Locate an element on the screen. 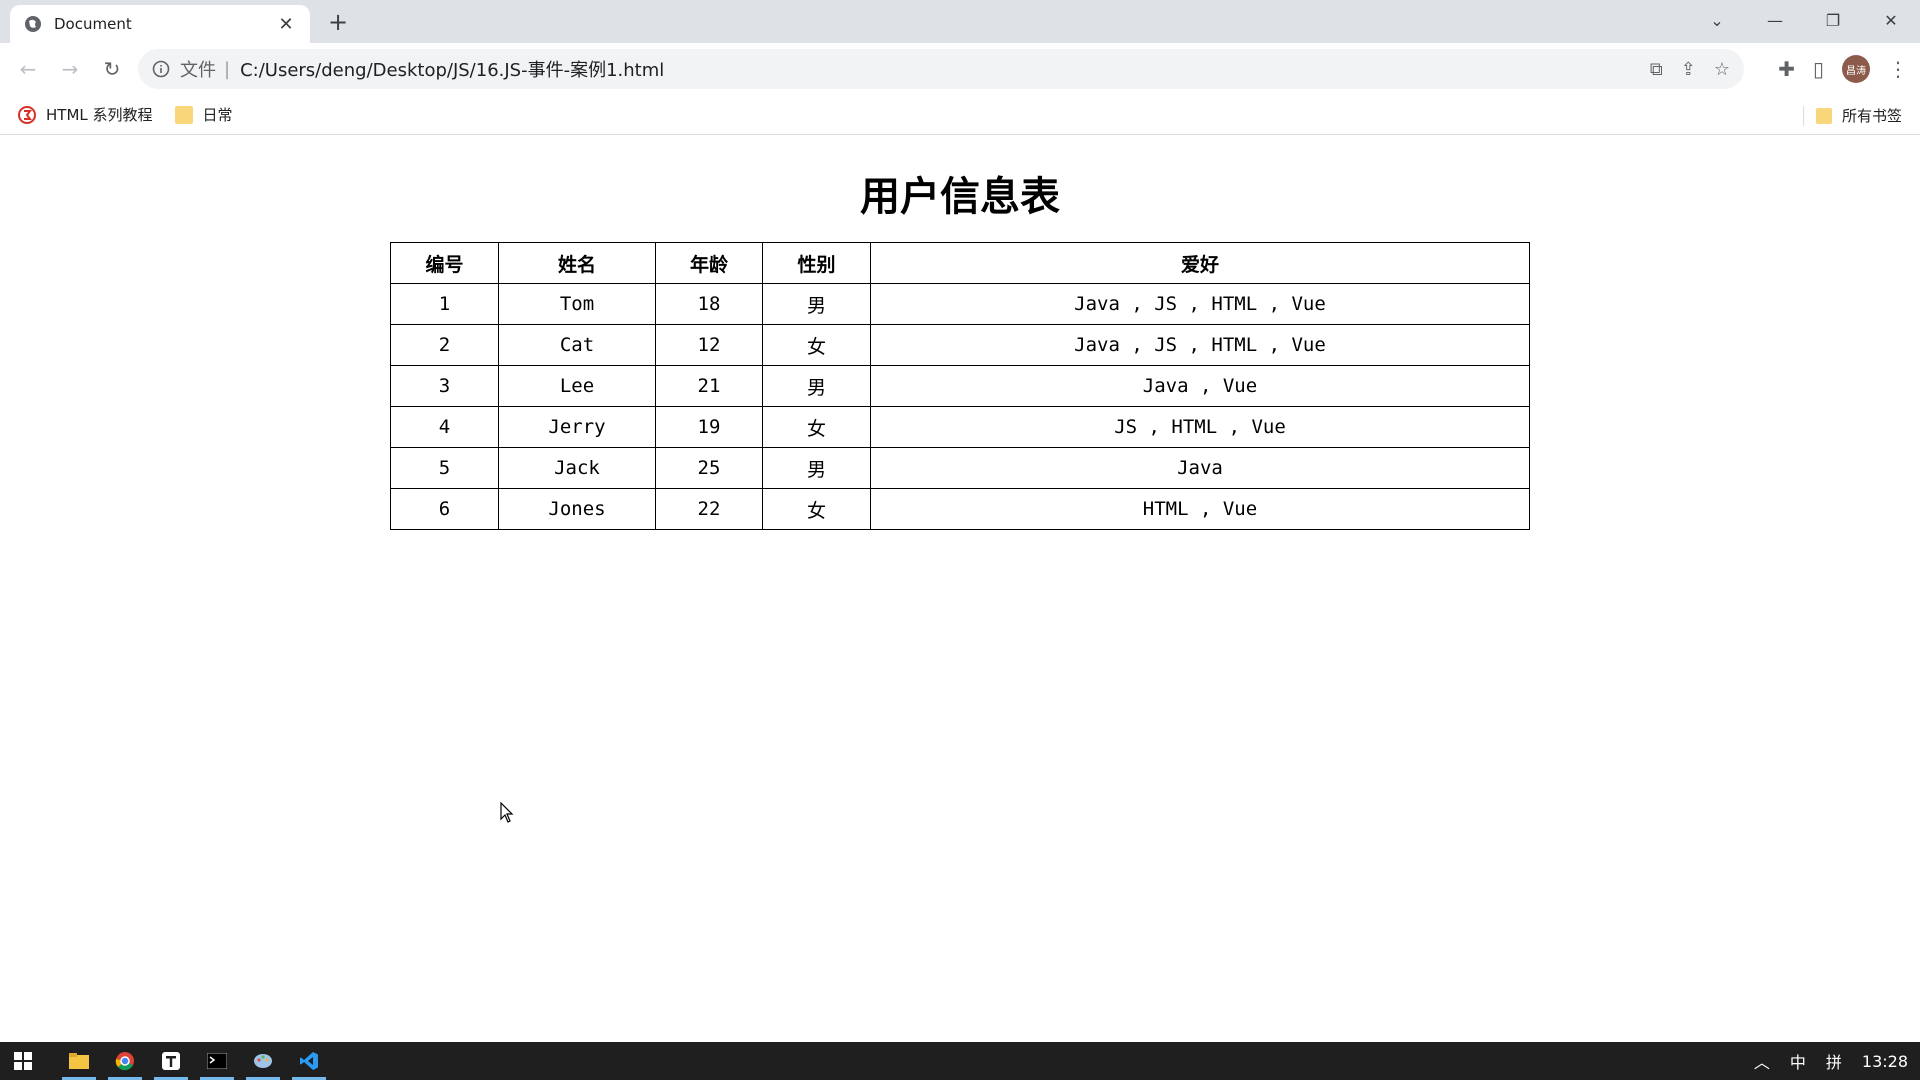  column-header-gender: 性别 is located at coordinates (816, 263).